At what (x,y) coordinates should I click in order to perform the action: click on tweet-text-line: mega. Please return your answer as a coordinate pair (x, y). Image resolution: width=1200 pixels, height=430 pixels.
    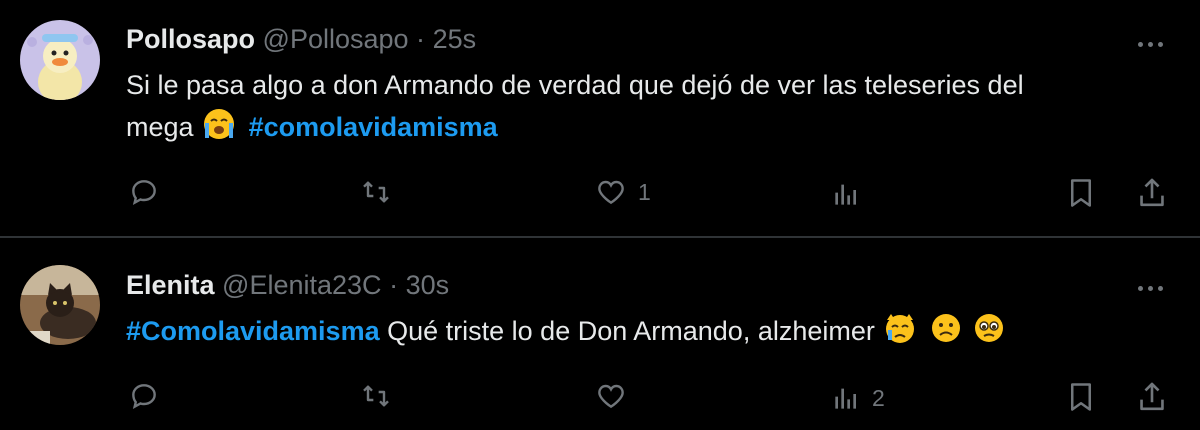
    Looking at the image, I should click on (160, 127).